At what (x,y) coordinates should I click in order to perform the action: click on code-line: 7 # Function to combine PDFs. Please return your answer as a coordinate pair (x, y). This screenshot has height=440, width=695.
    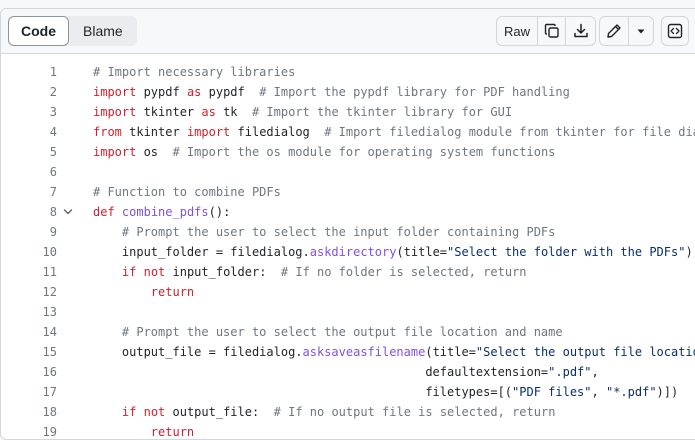
    Looking at the image, I should click on (348, 192).